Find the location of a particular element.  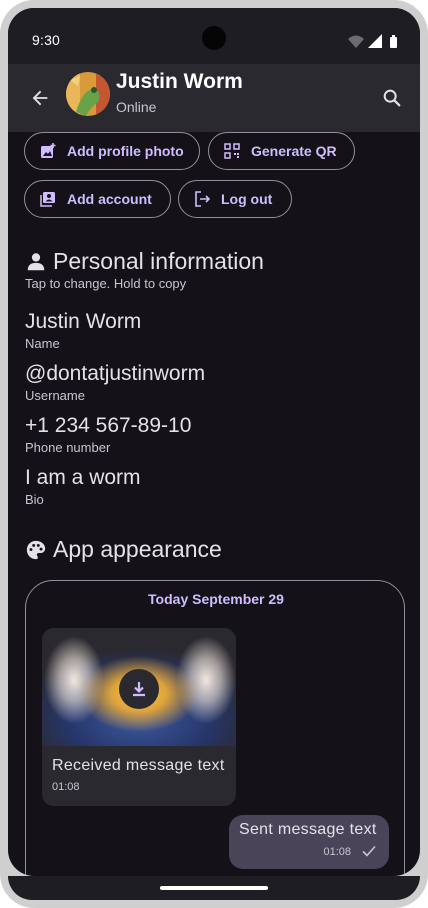

avatar-image is located at coordinates (88, 94).